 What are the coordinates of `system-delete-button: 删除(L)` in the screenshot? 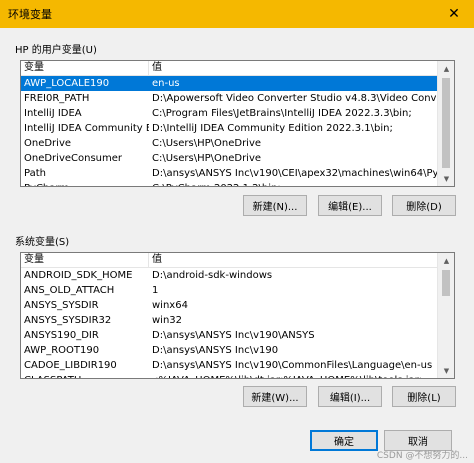 It's located at (424, 396).